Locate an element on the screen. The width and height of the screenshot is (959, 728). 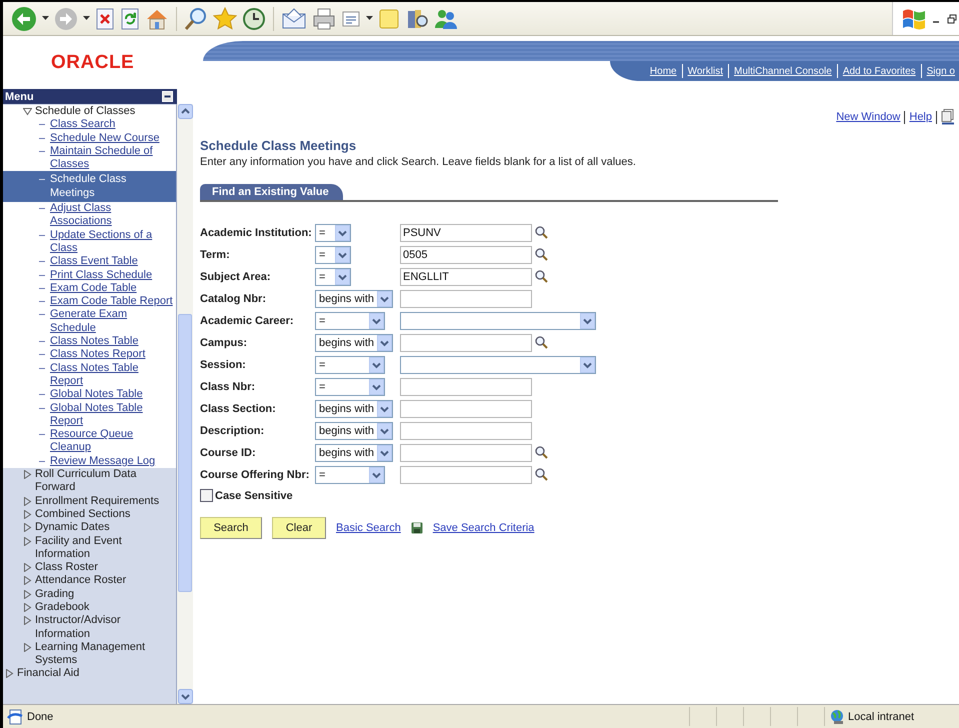
menu-folder: Facility and Event Information is located at coordinates (105, 548).